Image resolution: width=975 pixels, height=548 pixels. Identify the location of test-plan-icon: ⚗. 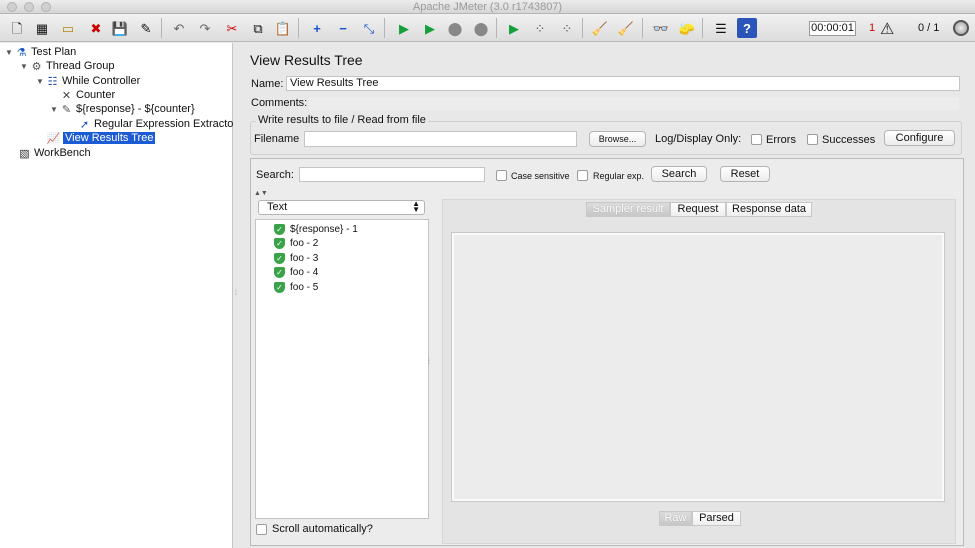
(21, 52).